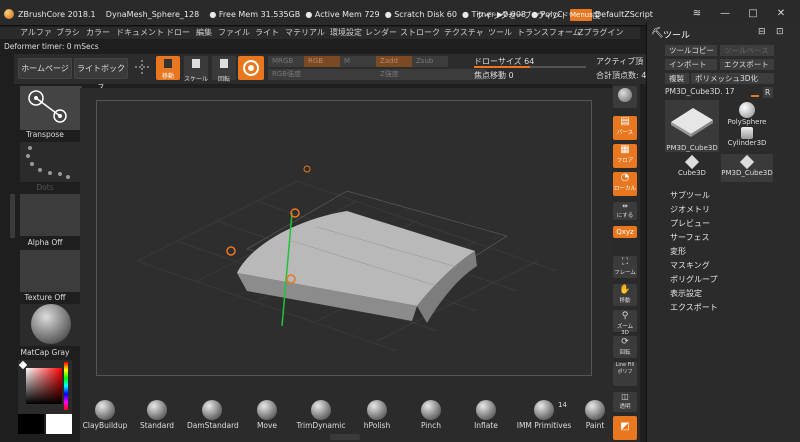 Image resolution: width=800 pixels, height=442 pixels. I want to click on left-collapse-handle, so click(12, 216).